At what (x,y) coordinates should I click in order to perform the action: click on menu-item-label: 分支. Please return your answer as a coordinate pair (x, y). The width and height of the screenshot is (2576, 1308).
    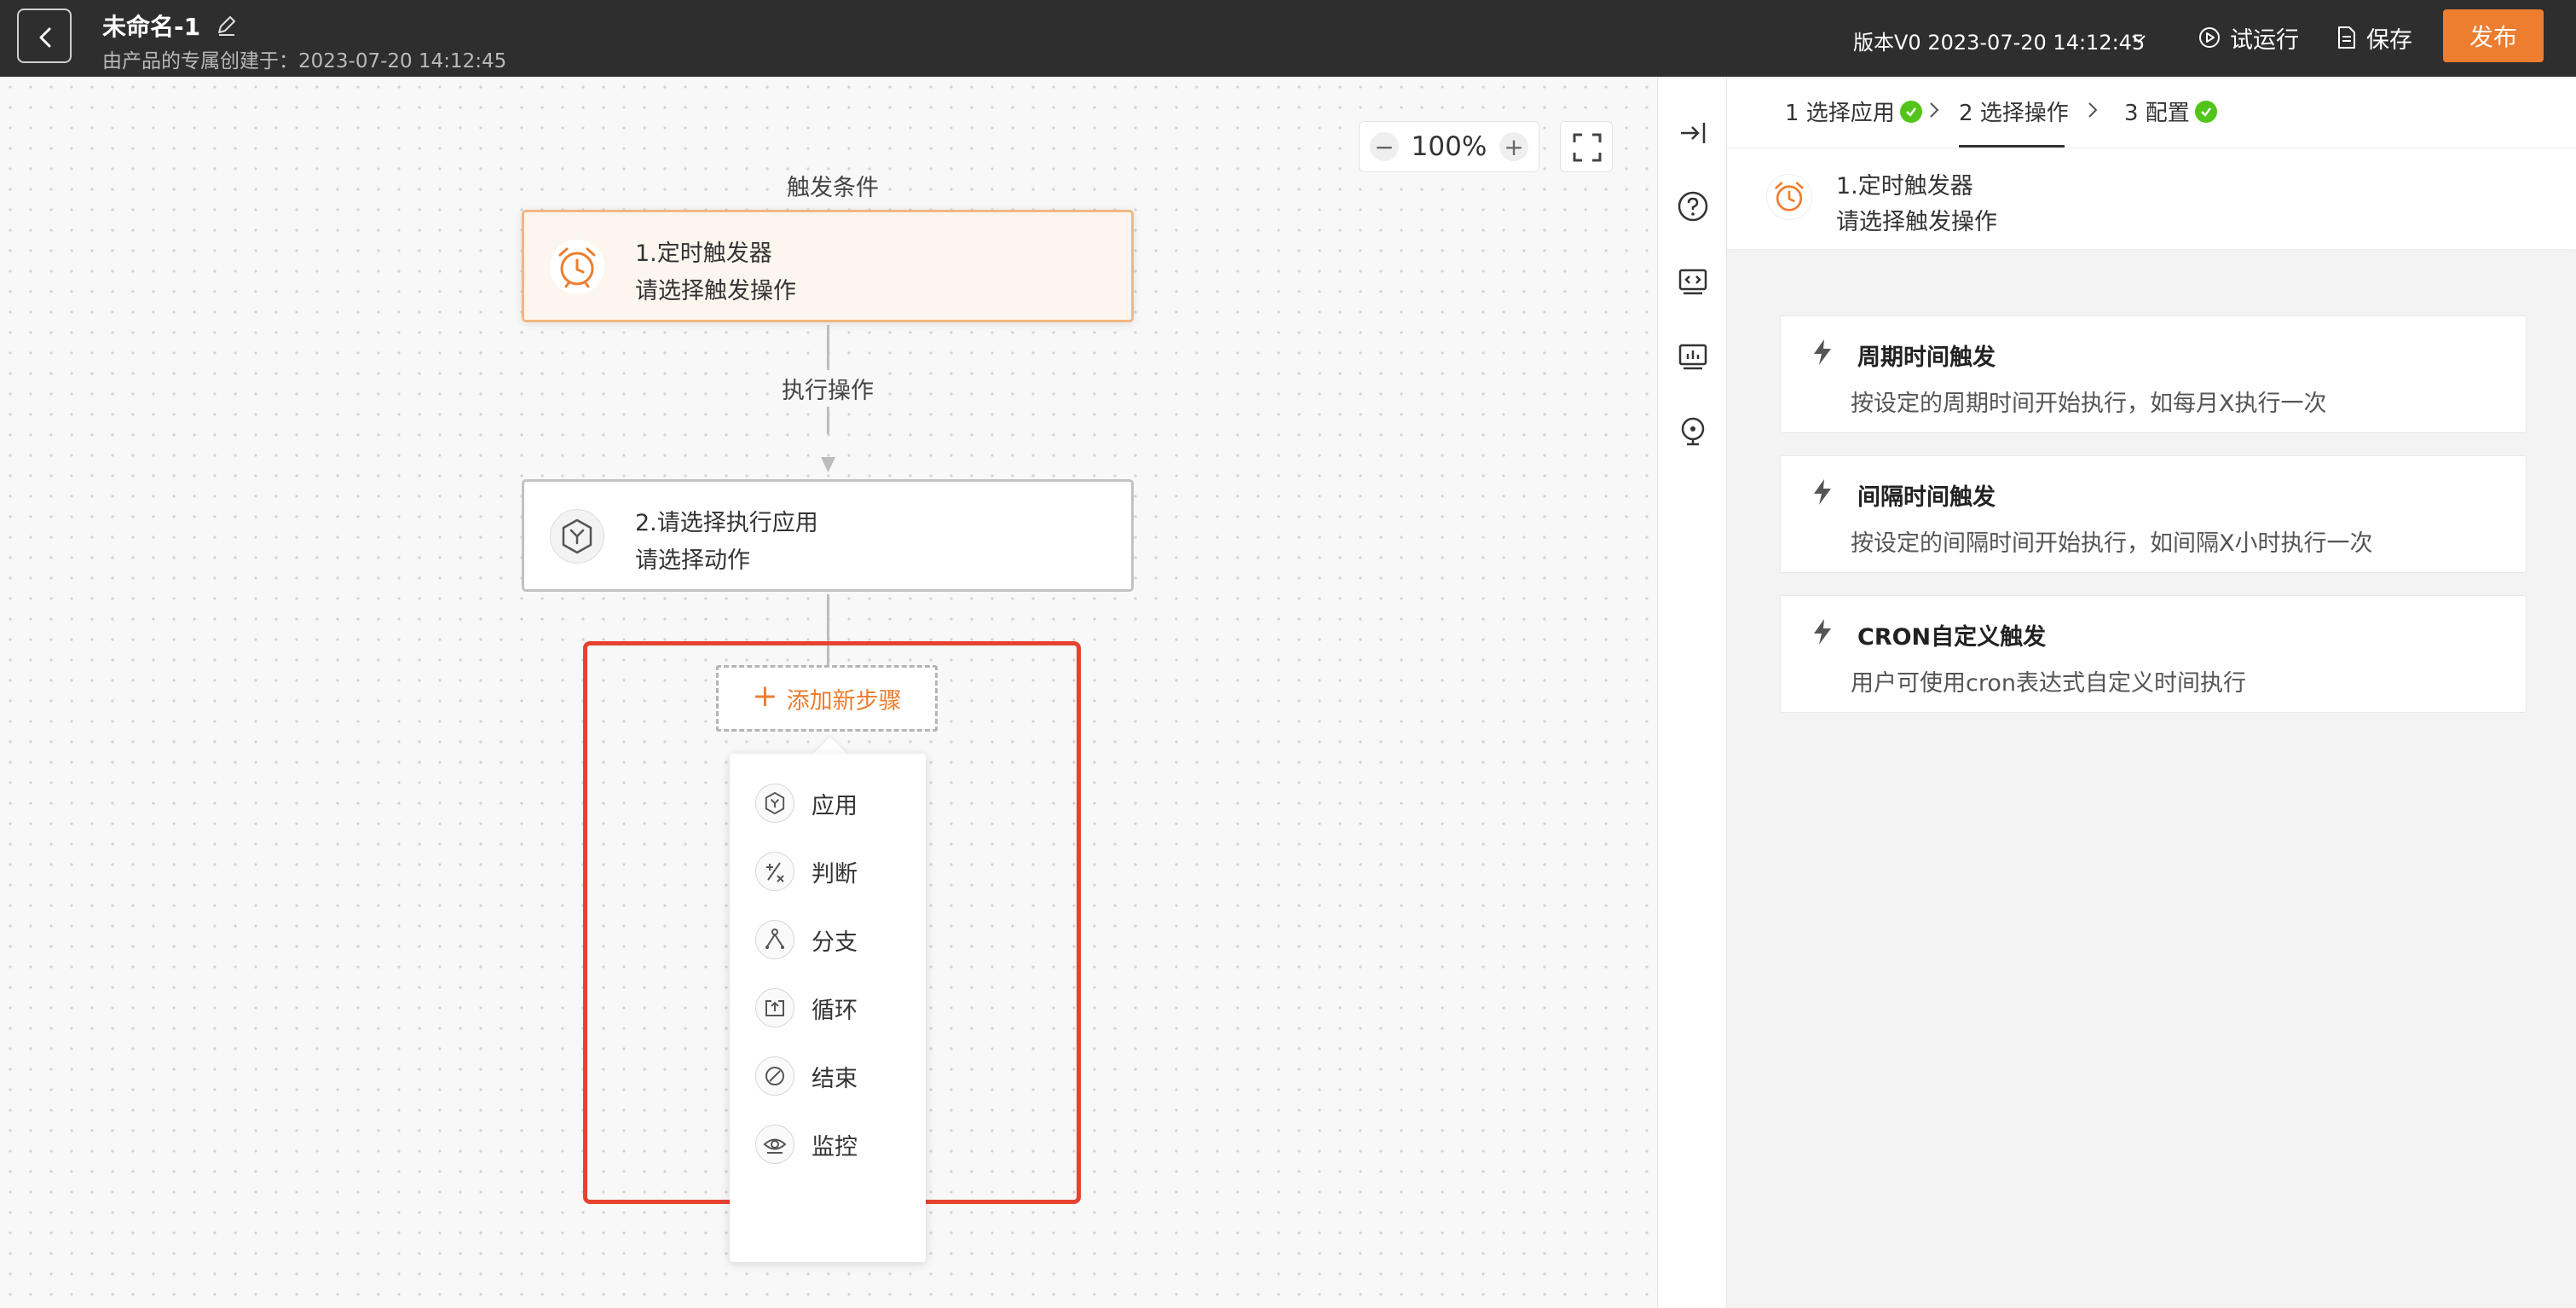
    Looking at the image, I should click on (834, 942).